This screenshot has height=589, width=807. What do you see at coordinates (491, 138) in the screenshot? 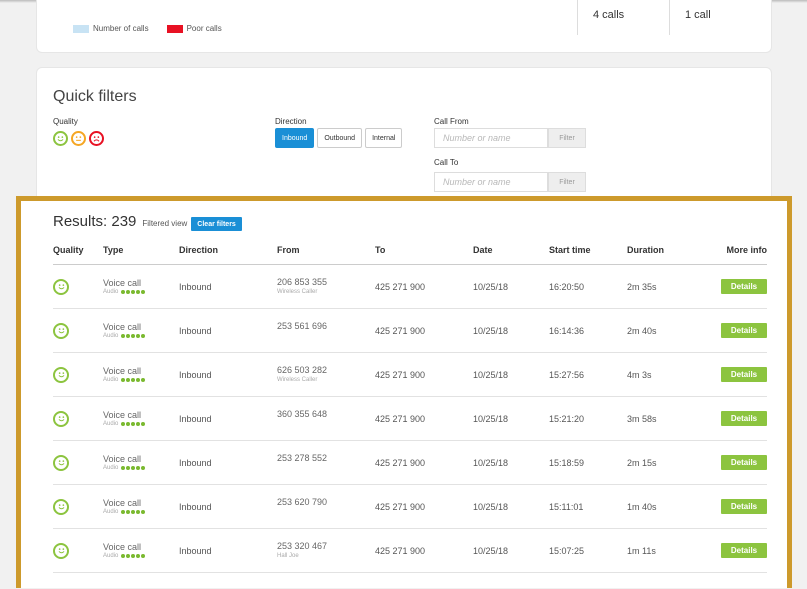
I see `call-from-input: Number or name` at bounding box center [491, 138].